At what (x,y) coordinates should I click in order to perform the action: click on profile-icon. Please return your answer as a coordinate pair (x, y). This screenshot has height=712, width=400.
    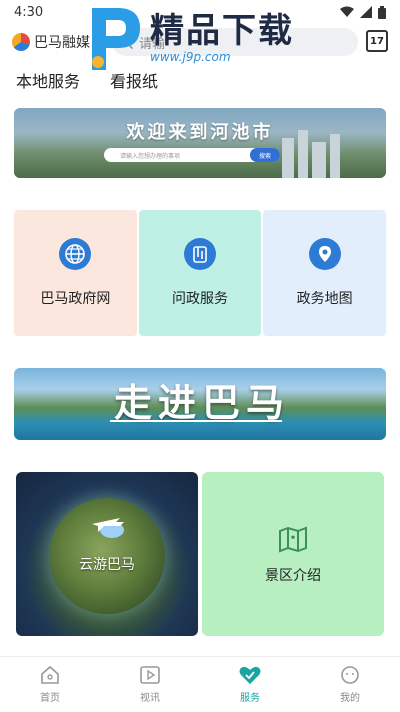
    Looking at the image, I should click on (350, 675).